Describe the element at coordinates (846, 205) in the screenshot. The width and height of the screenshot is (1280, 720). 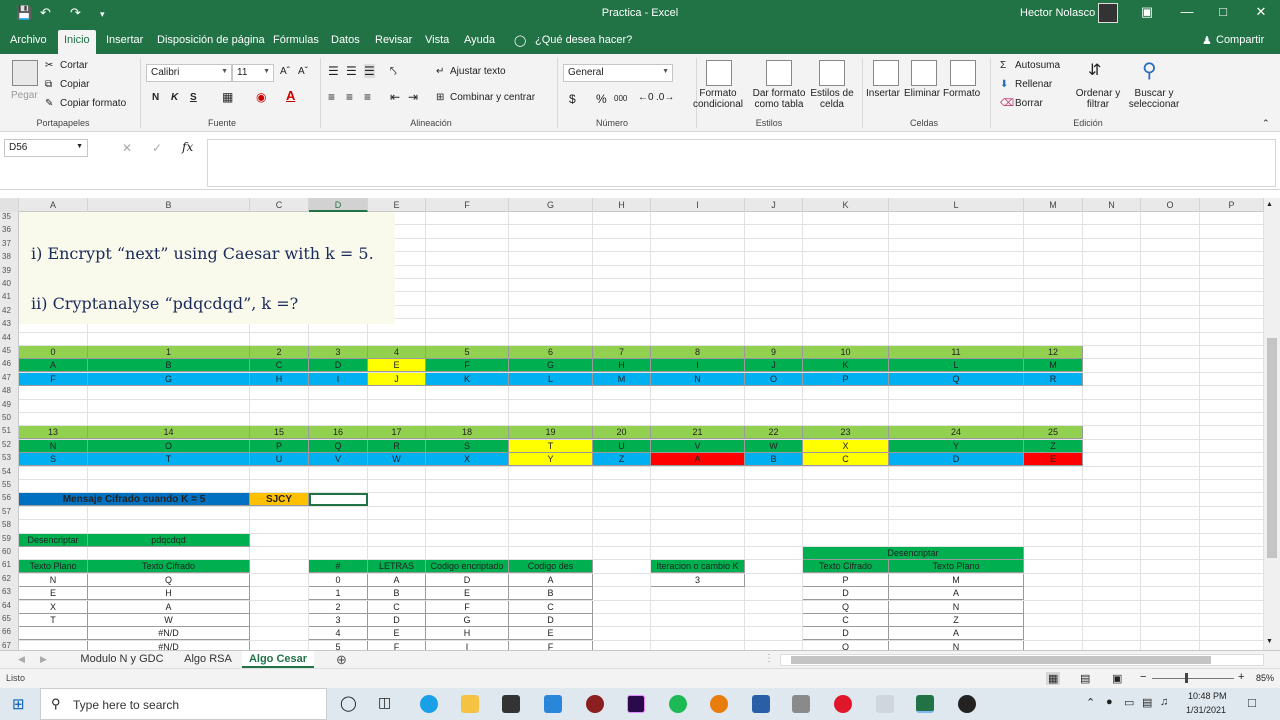
I see `column-header-k: K` at that location.